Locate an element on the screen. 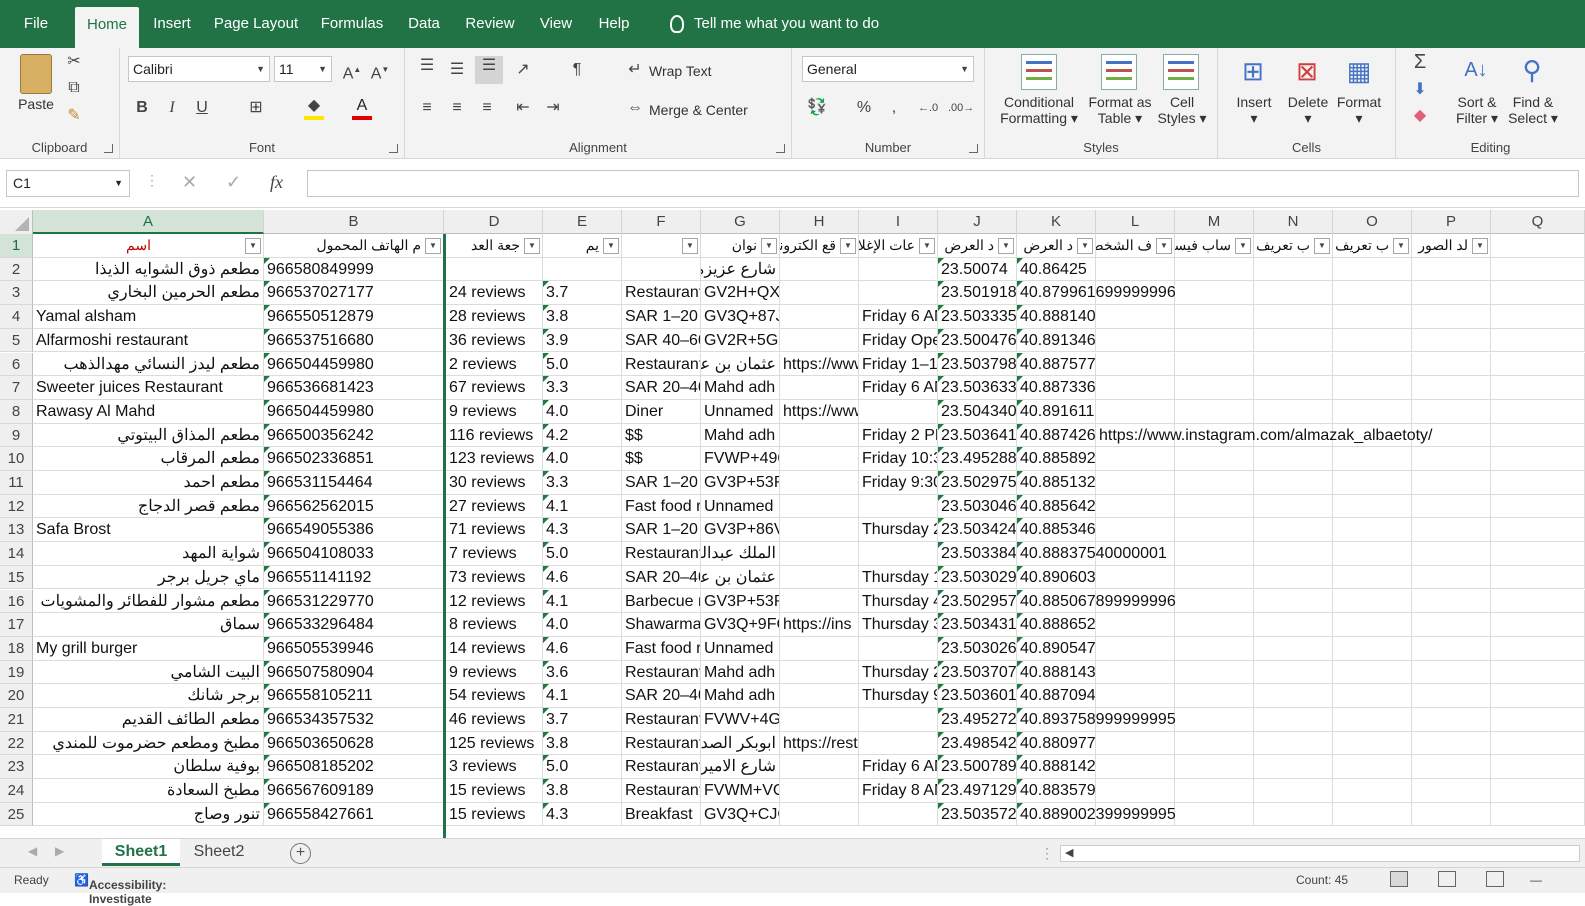 The height and width of the screenshot is (906, 1585). cell-name: بوفية سلطان is located at coordinates (148, 767).